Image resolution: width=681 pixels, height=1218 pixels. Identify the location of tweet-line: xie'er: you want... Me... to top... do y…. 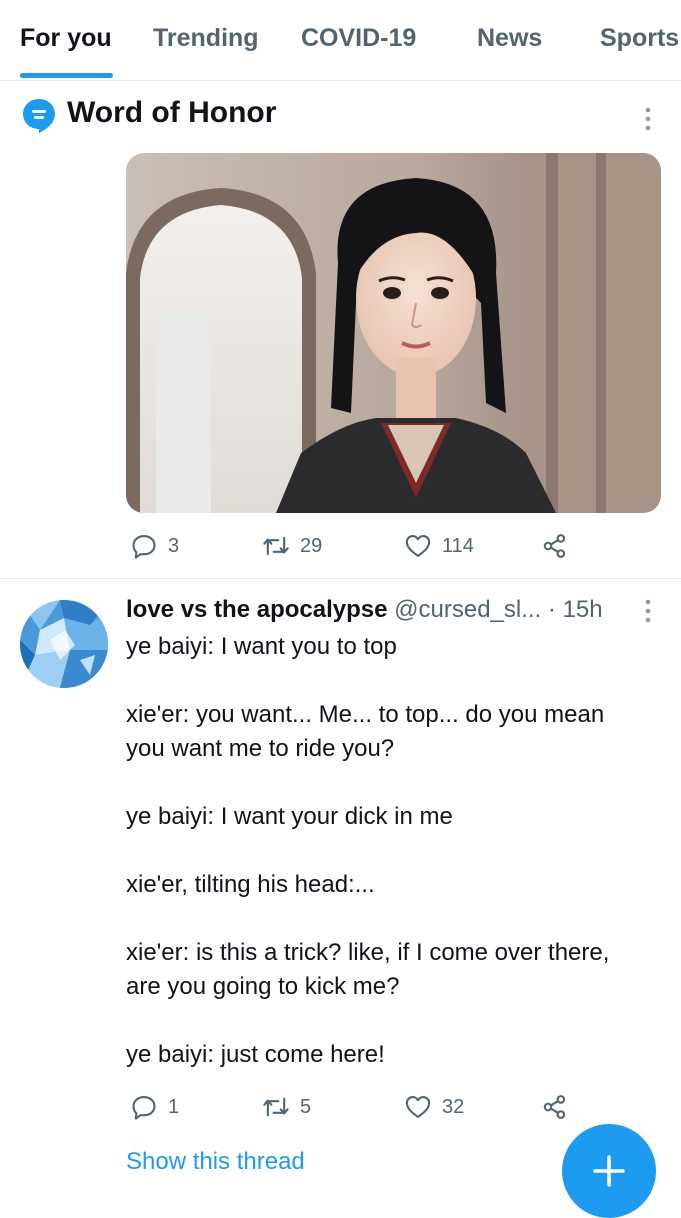
(365, 731).